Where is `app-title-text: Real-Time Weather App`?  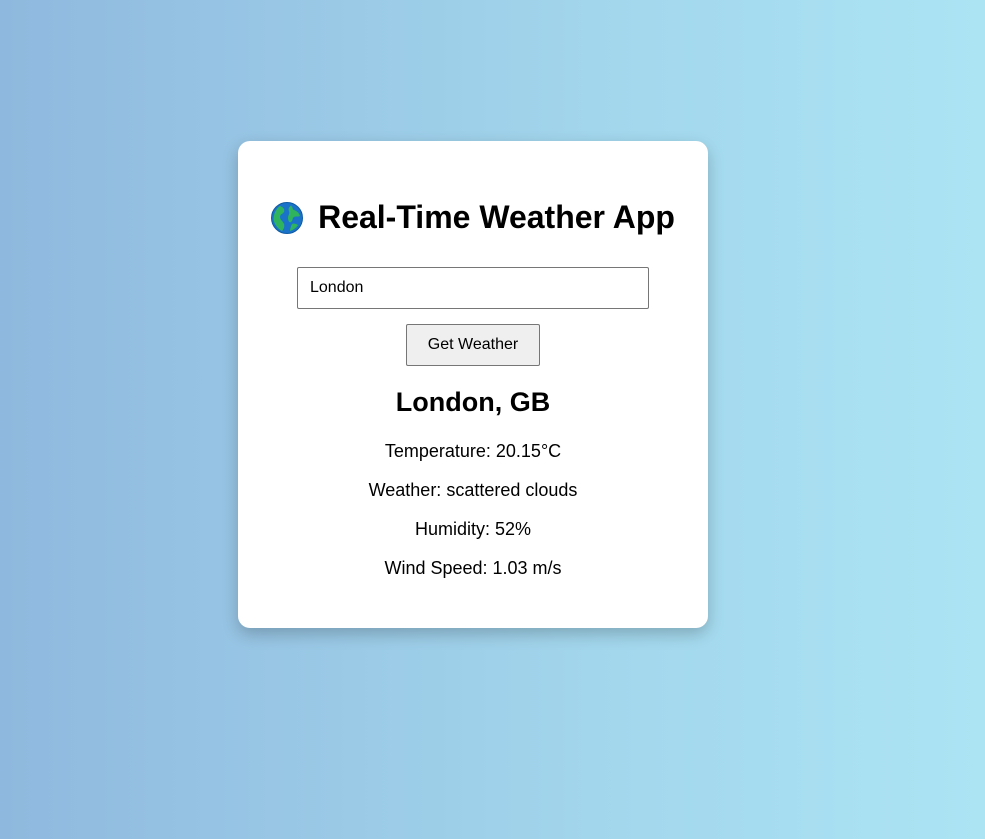
app-title-text: Real-Time Weather App is located at coordinates (496, 216).